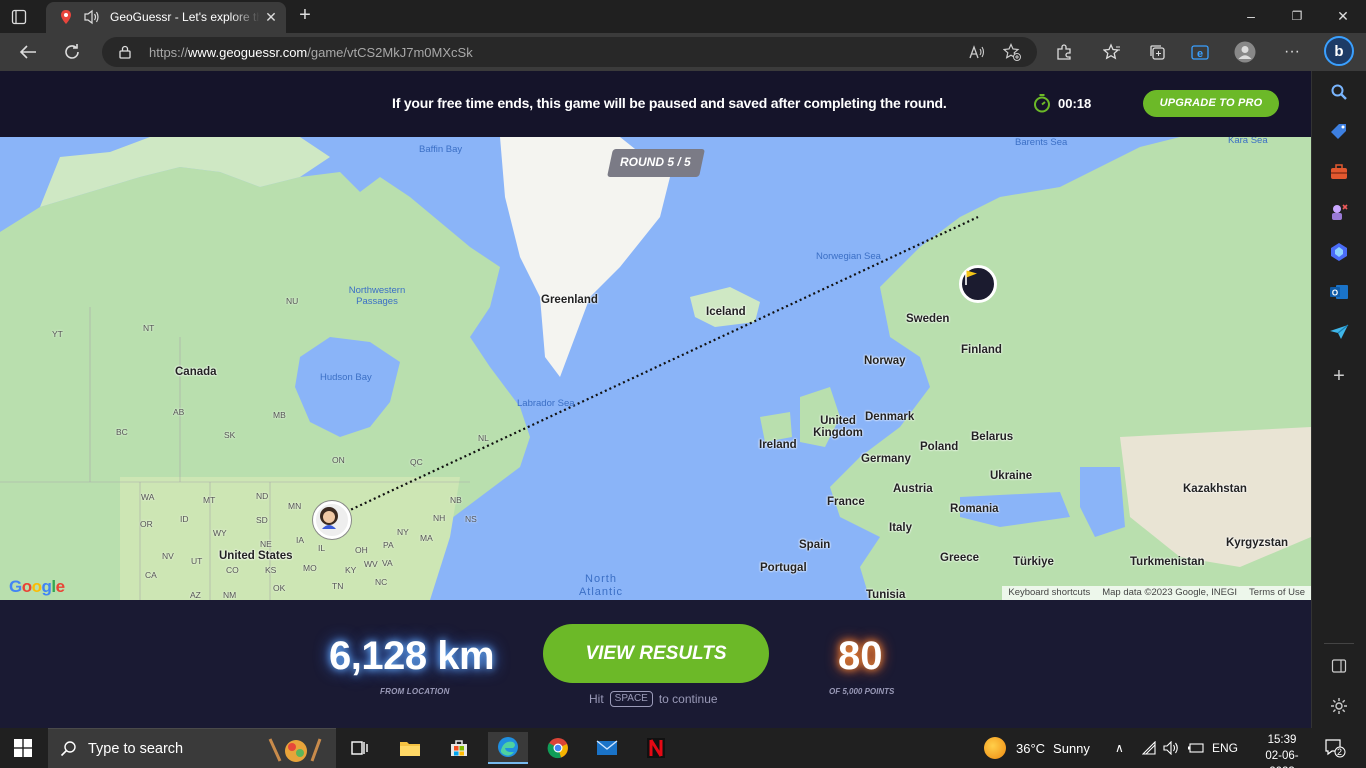  I want to click on map-label-spain: Spain, so click(815, 545).